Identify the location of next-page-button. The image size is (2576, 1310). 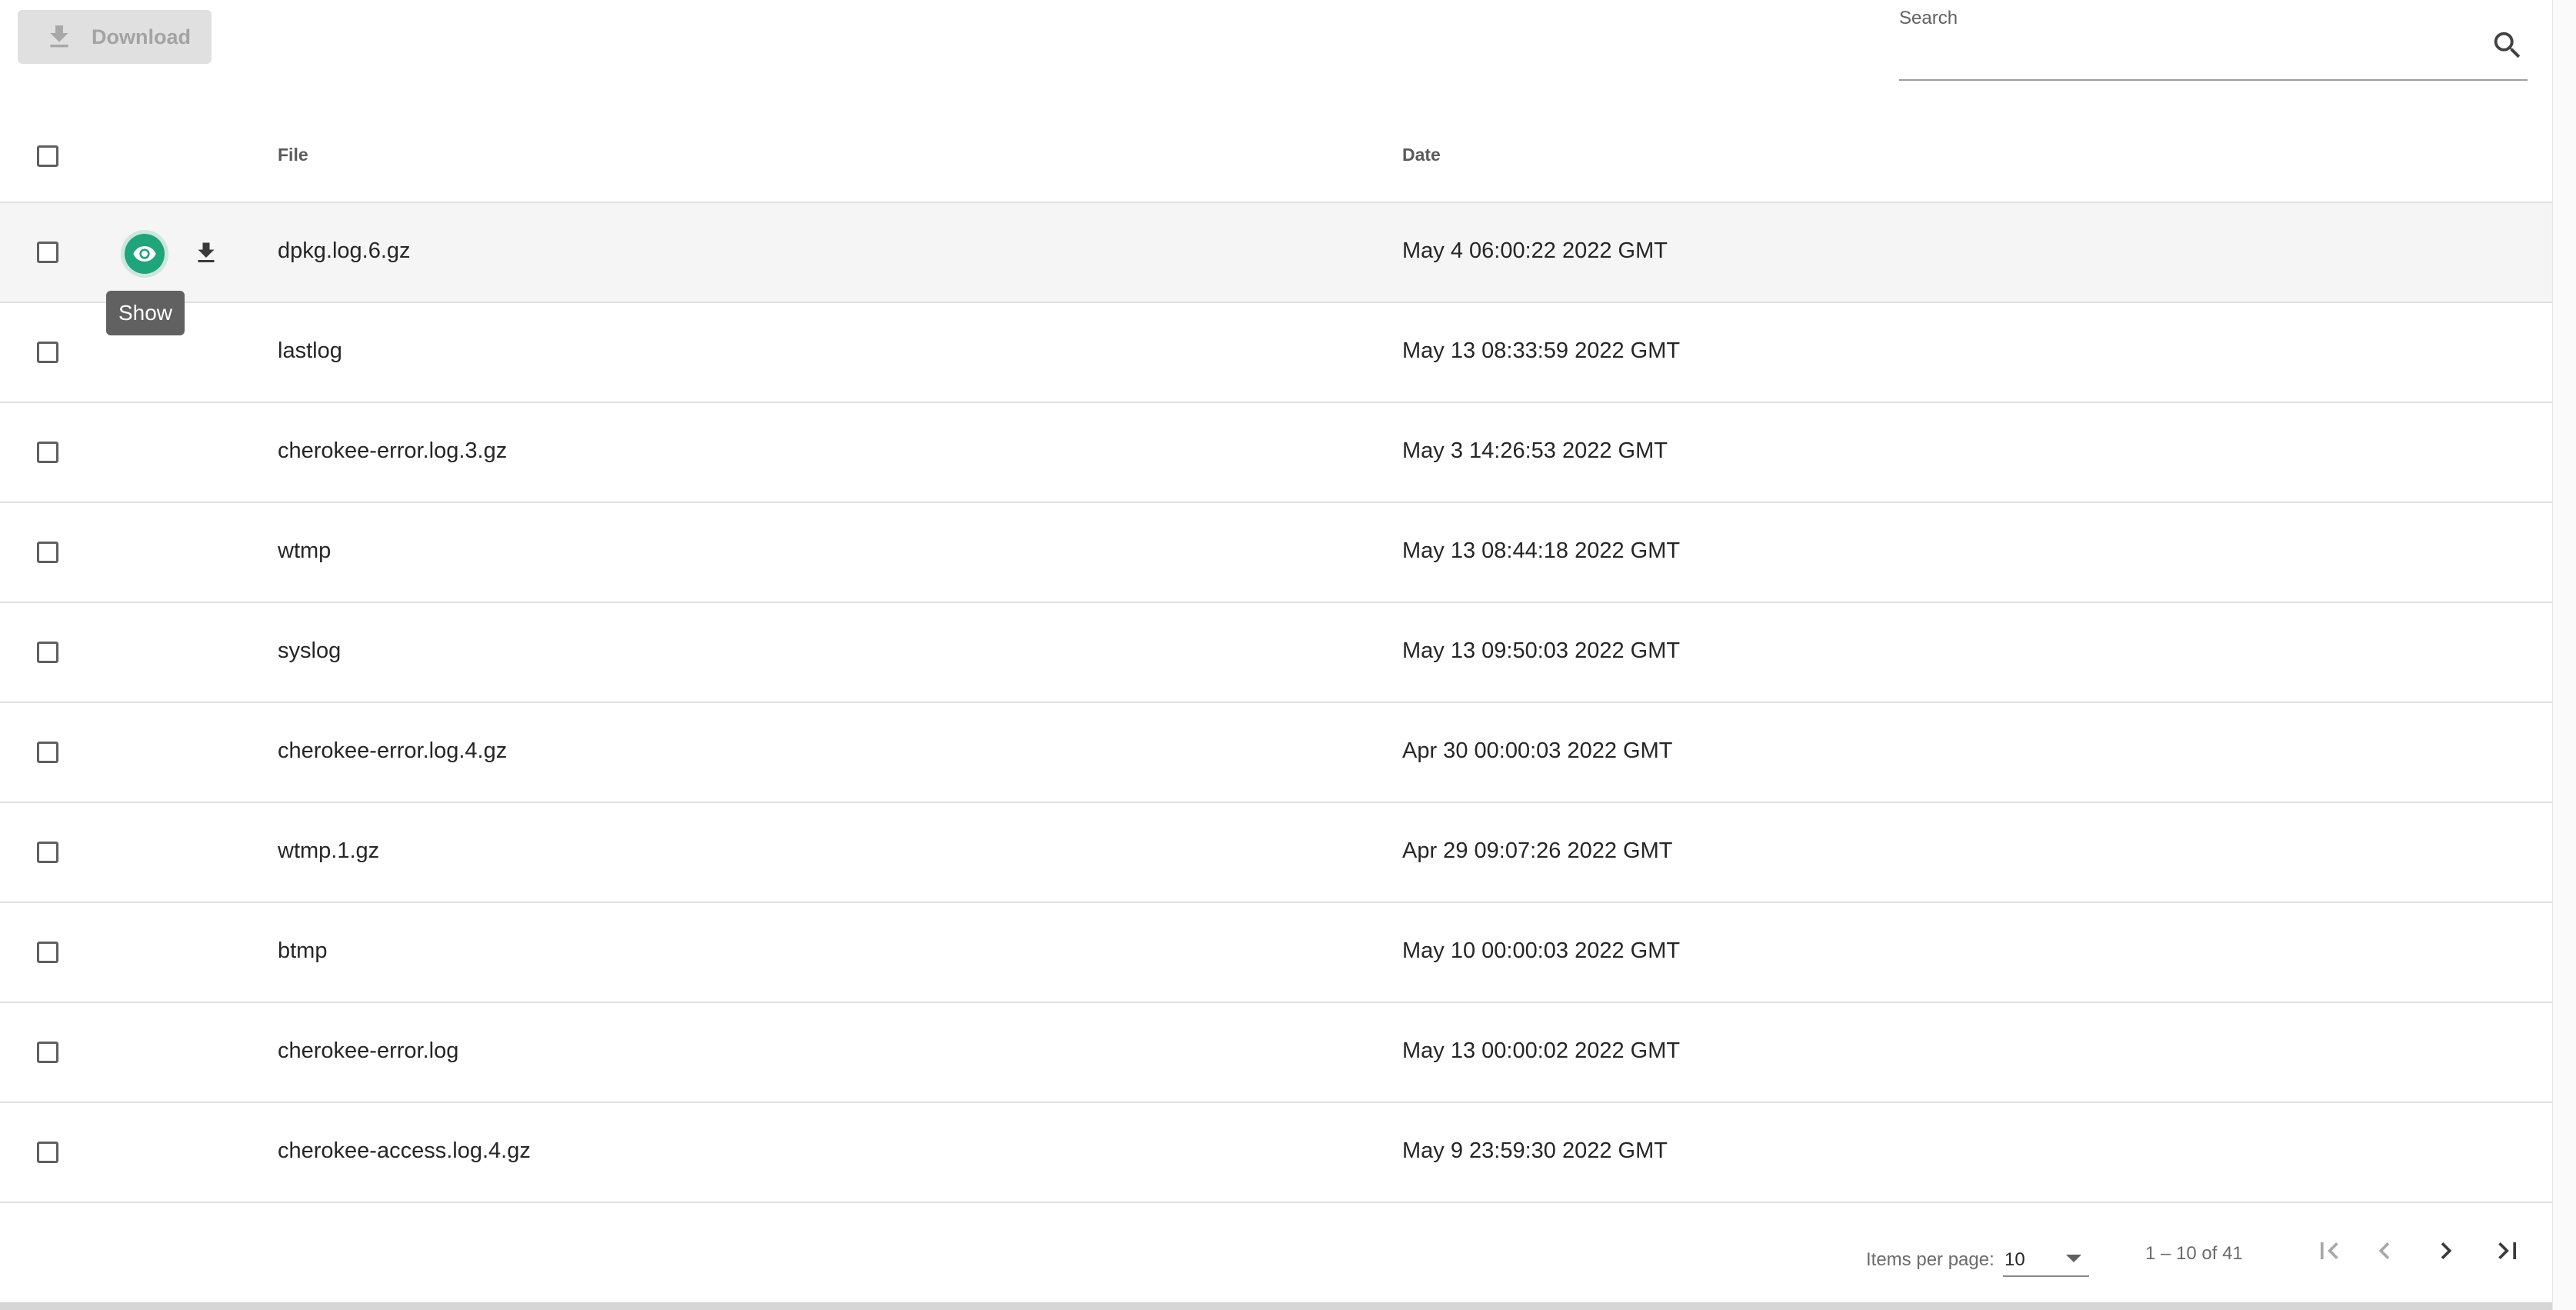
(2446, 1251).